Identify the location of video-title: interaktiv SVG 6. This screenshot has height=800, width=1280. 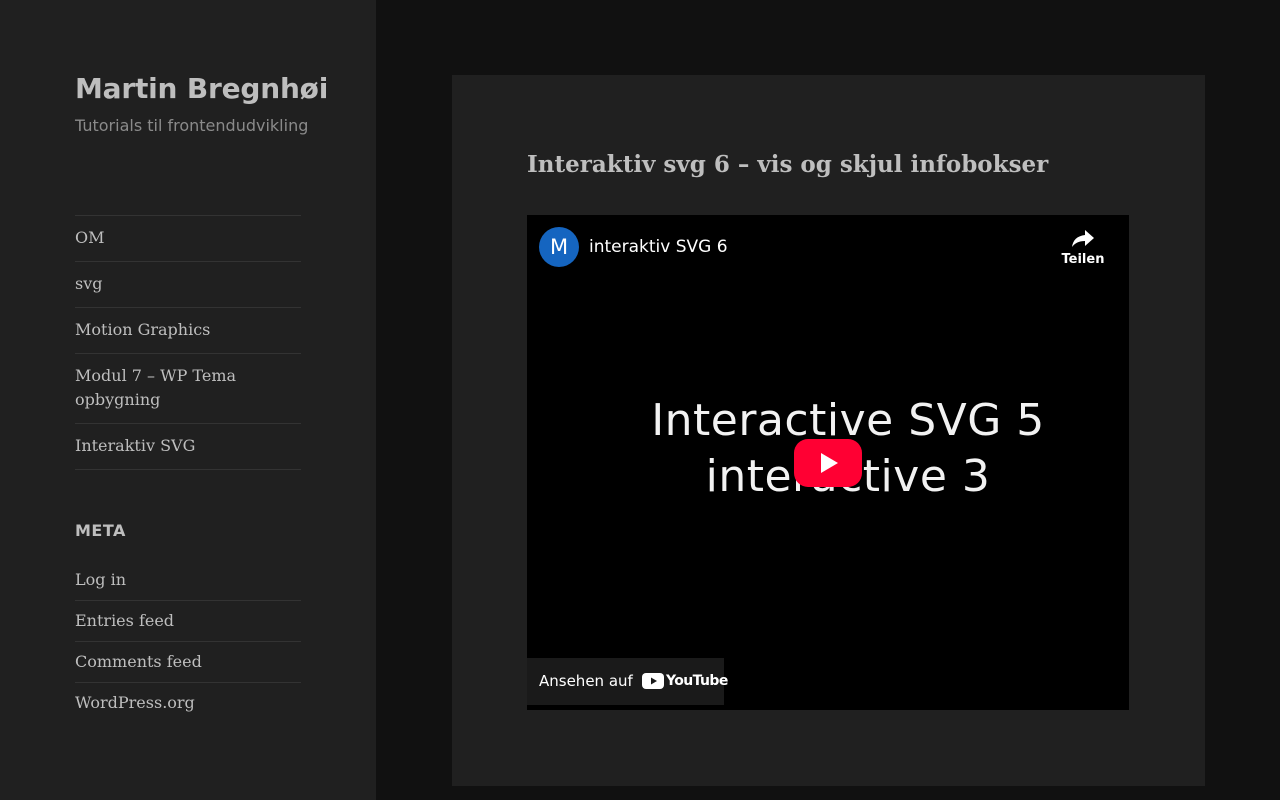
(658, 247).